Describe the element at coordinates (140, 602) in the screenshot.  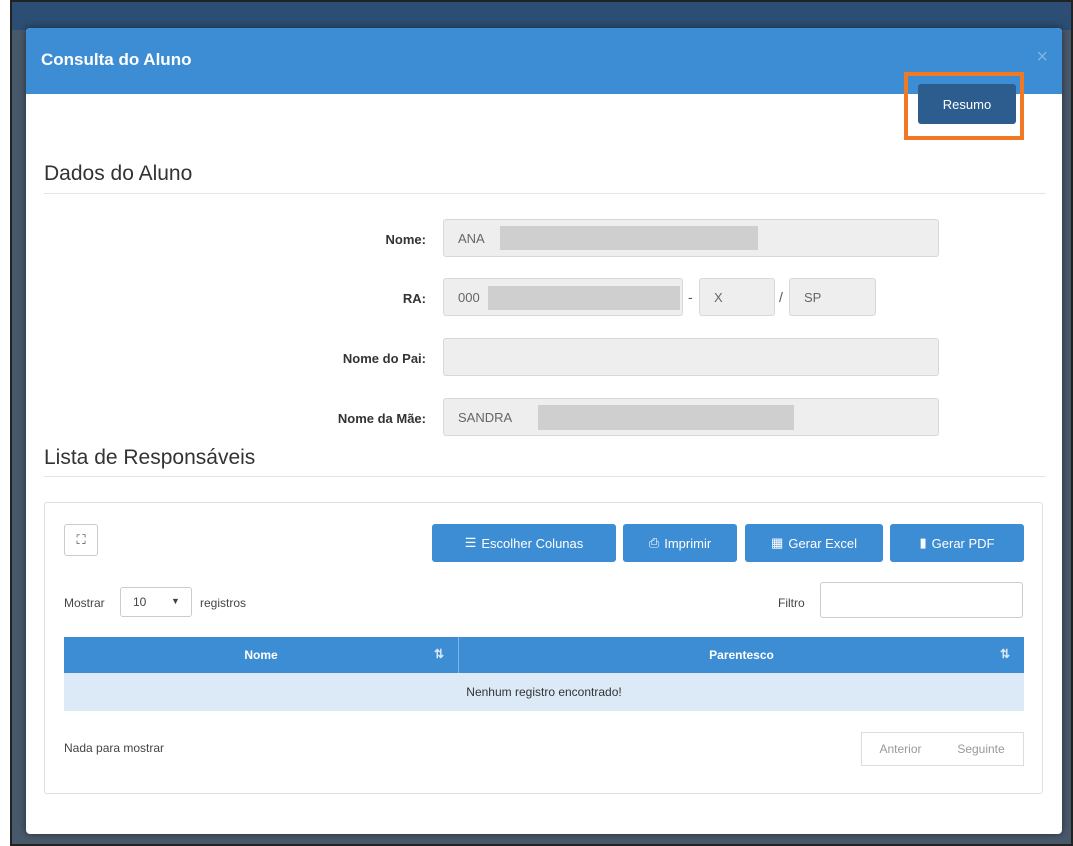
I see `page-size-value: 10` at that location.